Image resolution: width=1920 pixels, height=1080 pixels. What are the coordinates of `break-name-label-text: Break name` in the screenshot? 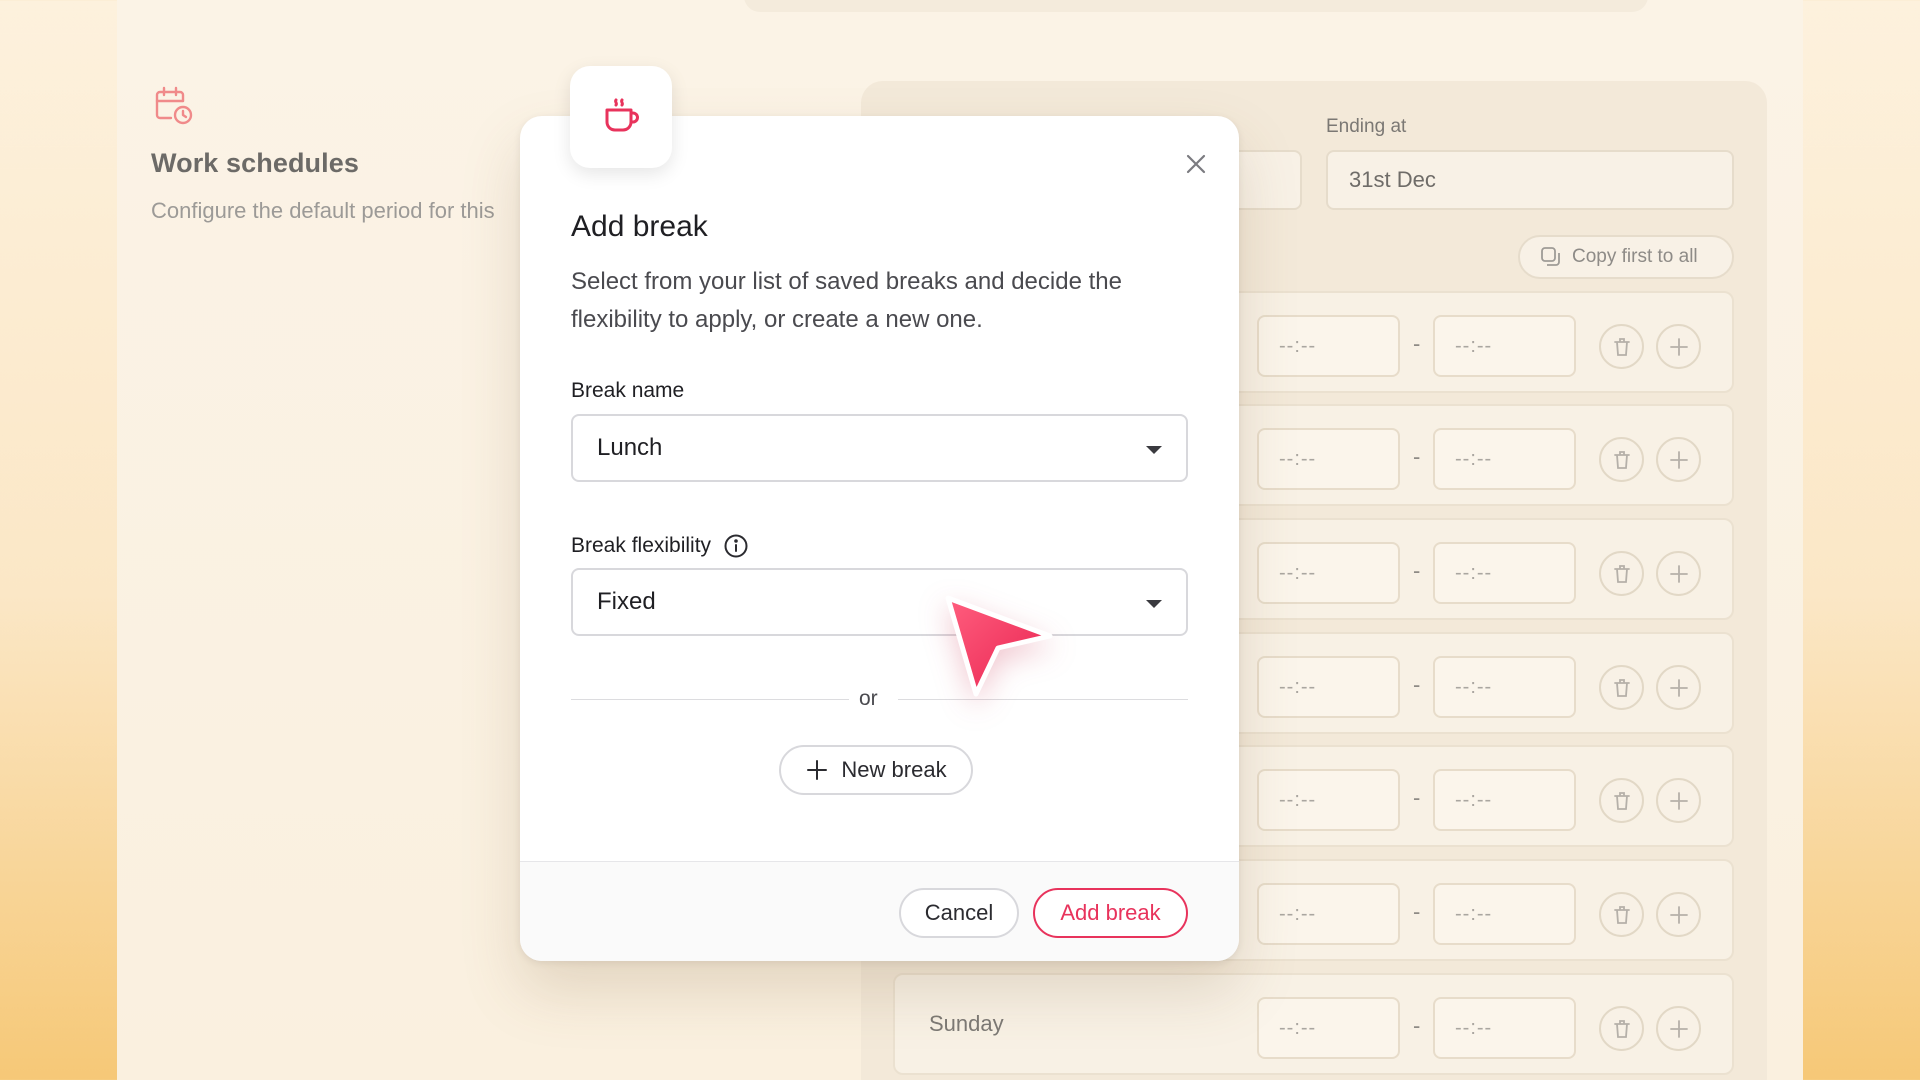 It's located at (628, 390).